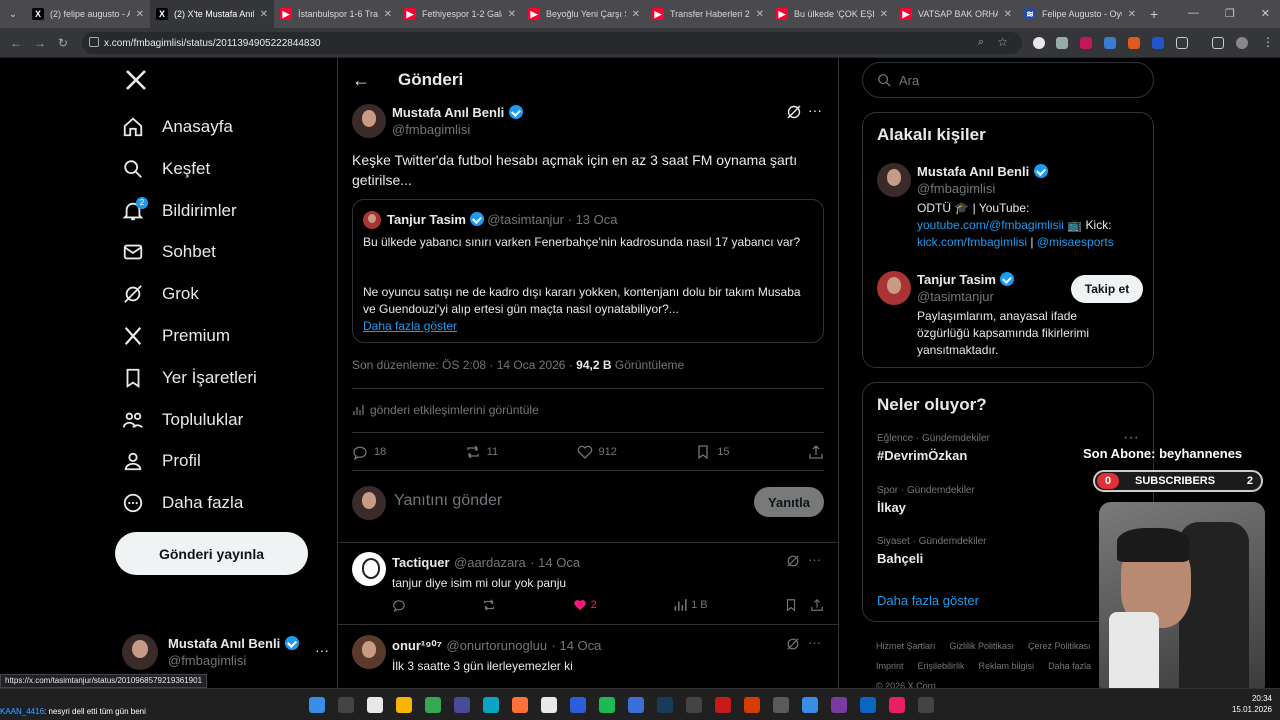 The width and height of the screenshot is (1280, 720). Describe the element at coordinates (941, 666) in the screenshot. I see `footer-link: Erişilebilirlik` at that location.